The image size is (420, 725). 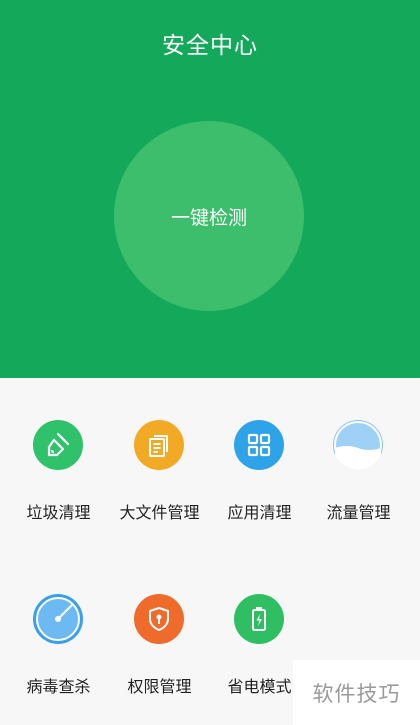 What do you see at coordinates (58, 512) in the screenshot?
I see `tool-label: 垃圾清理` at bounding box center [58, 512].